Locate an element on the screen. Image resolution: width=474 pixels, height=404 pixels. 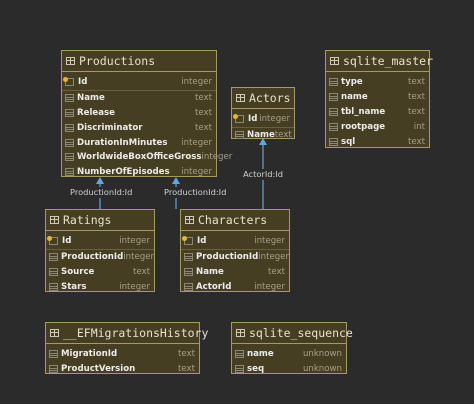
column-type: int is located at coordinates (419, 126).